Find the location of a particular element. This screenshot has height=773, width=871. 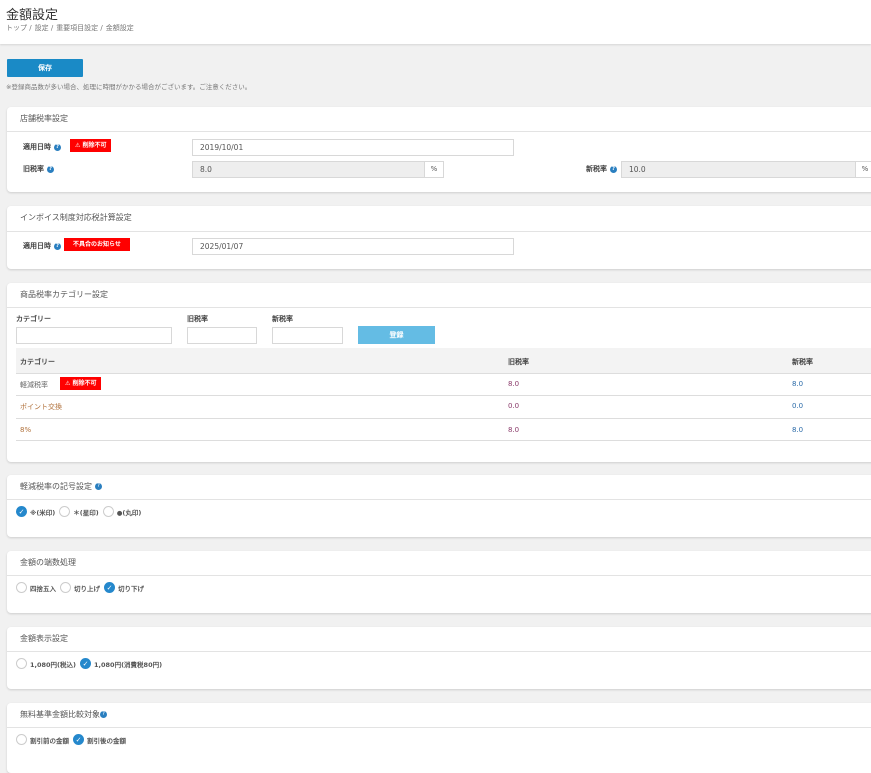

title-text: 軽減税率の記号設定 is located at coordinates (56, 486).